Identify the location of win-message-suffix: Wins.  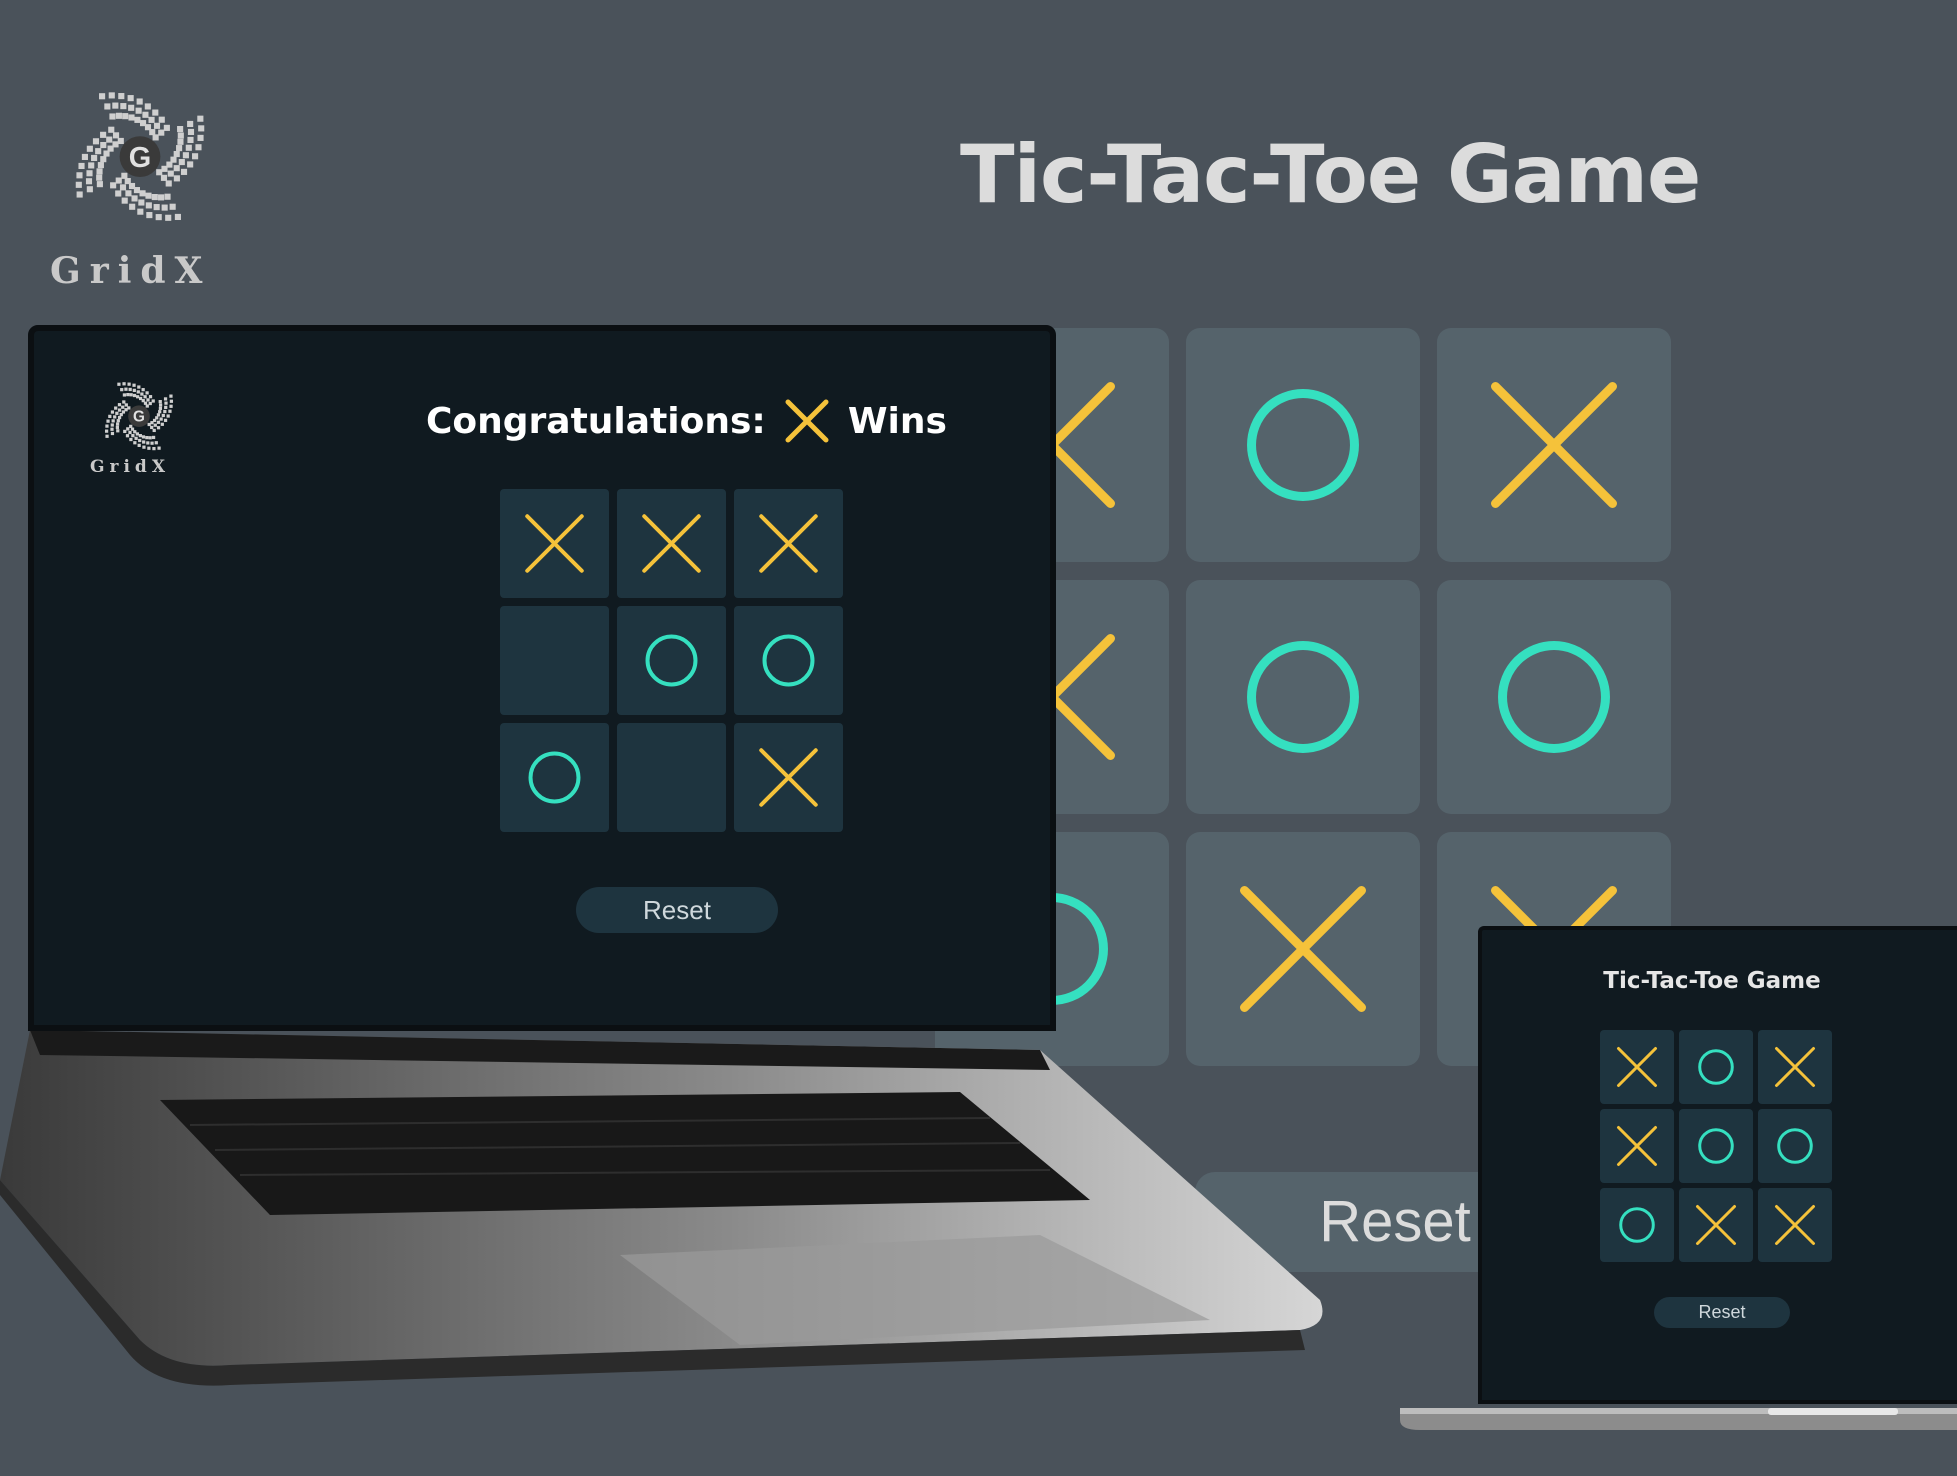
(897, 421).